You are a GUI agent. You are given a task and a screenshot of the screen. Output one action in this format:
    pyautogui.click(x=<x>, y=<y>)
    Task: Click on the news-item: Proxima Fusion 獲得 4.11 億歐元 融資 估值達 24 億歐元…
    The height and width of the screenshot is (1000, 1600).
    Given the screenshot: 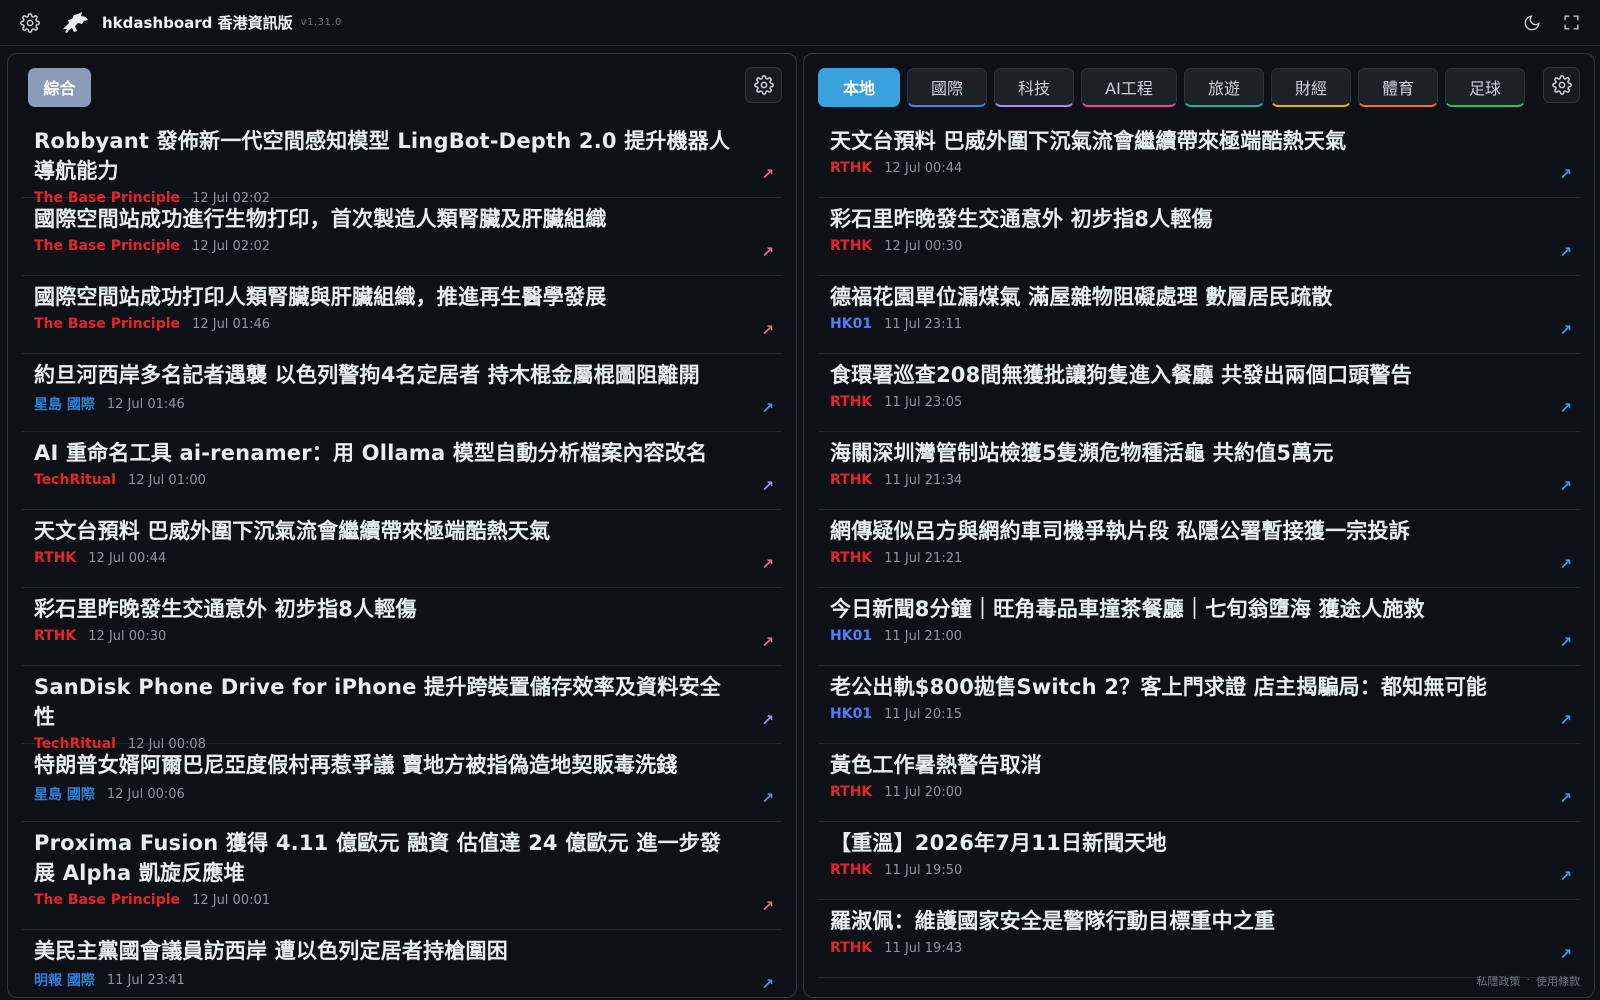 What is the action you would take?
    pyautogui.click(x=402, y=876)
    